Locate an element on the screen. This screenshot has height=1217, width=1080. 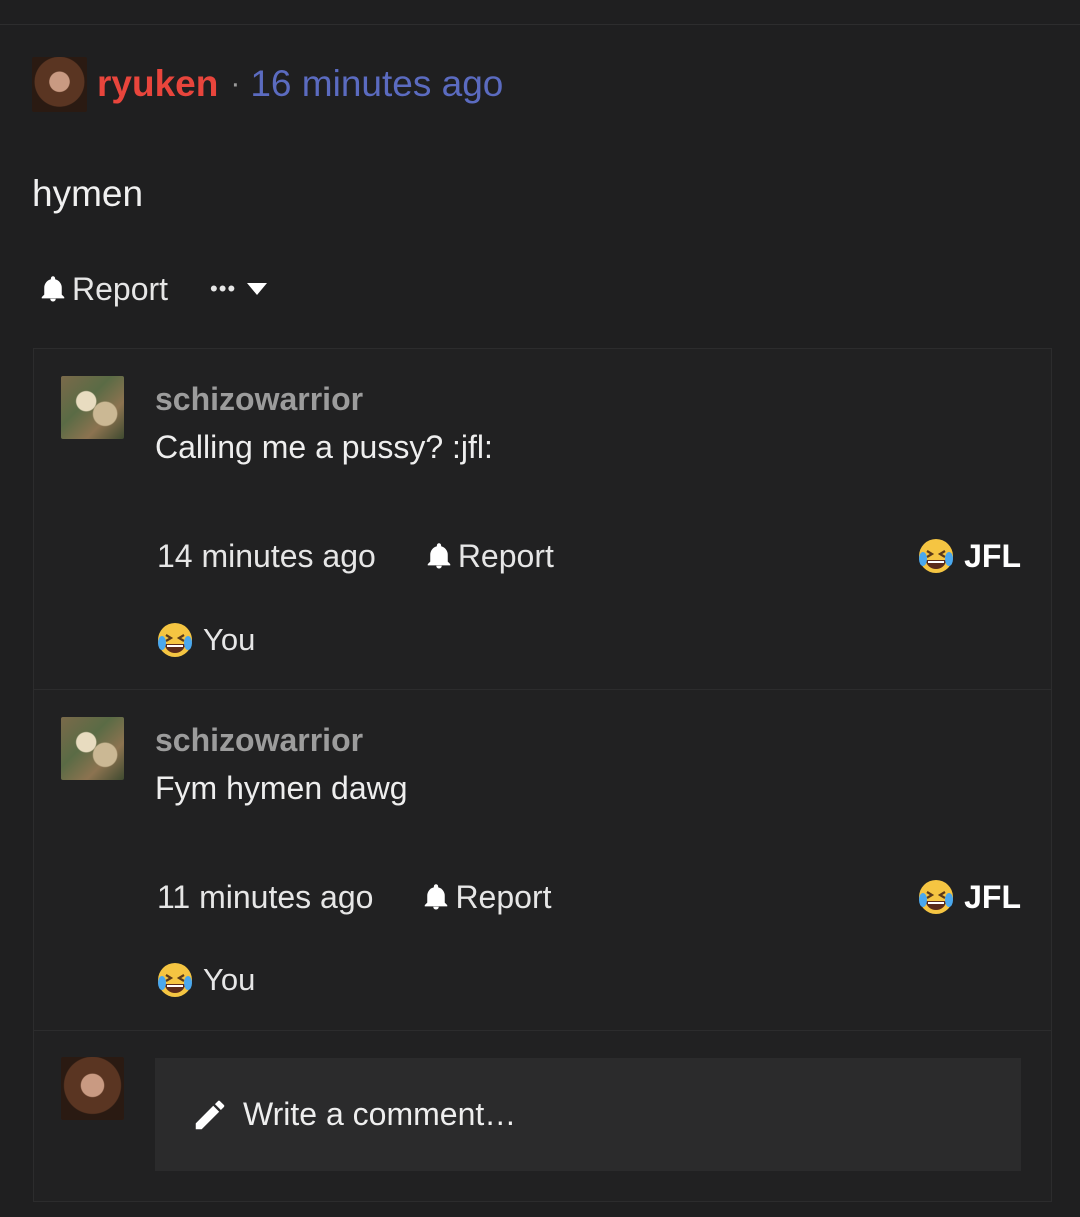
comment-text: Calling me a pussy? :jfl: is located at coordinates (324, 447).